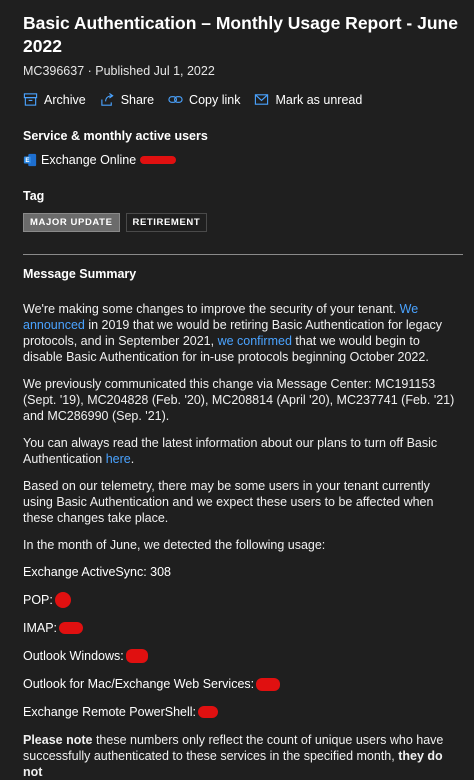 The height and width of the screenshot is (780, 474). I want to click on exchange-icon: E, so click(30, 160).